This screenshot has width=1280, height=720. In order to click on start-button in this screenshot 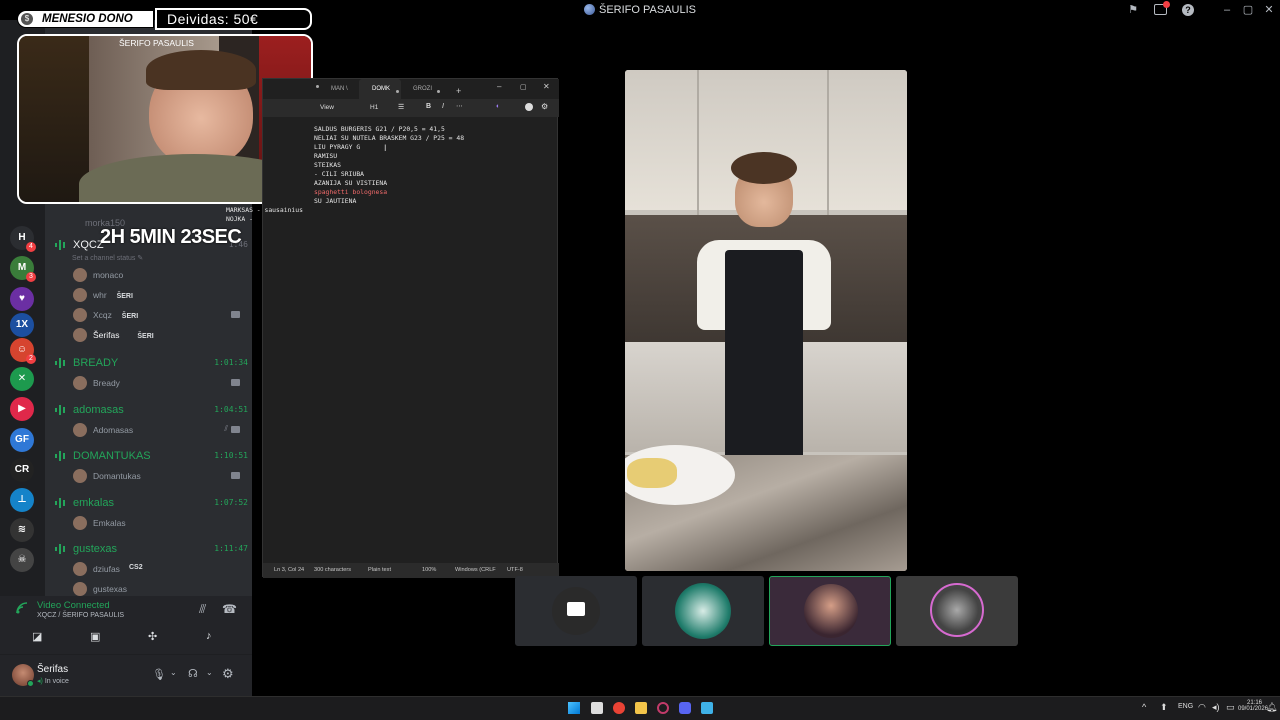, I will do `click(574, 708)`.